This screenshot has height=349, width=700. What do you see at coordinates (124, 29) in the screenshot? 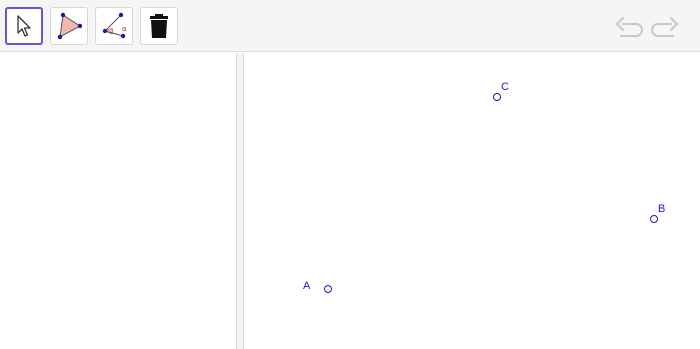
I see `svg-text: α` at bounding box center [124, 29].